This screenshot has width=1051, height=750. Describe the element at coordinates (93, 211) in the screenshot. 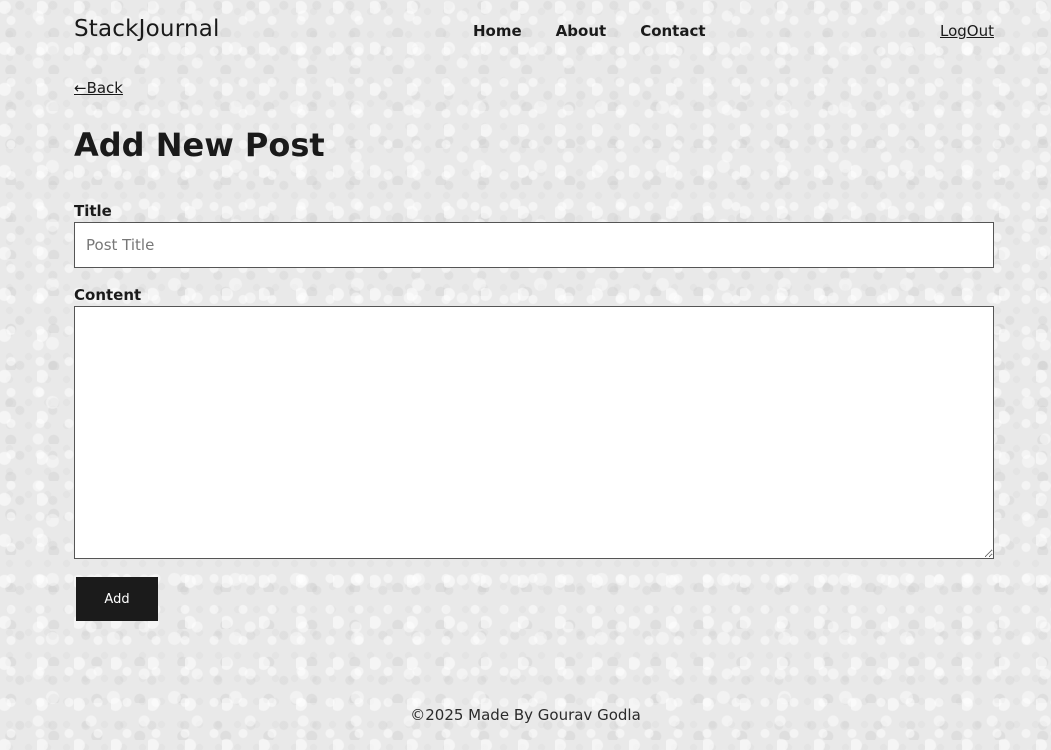

I see `title-label: Title` at that location.